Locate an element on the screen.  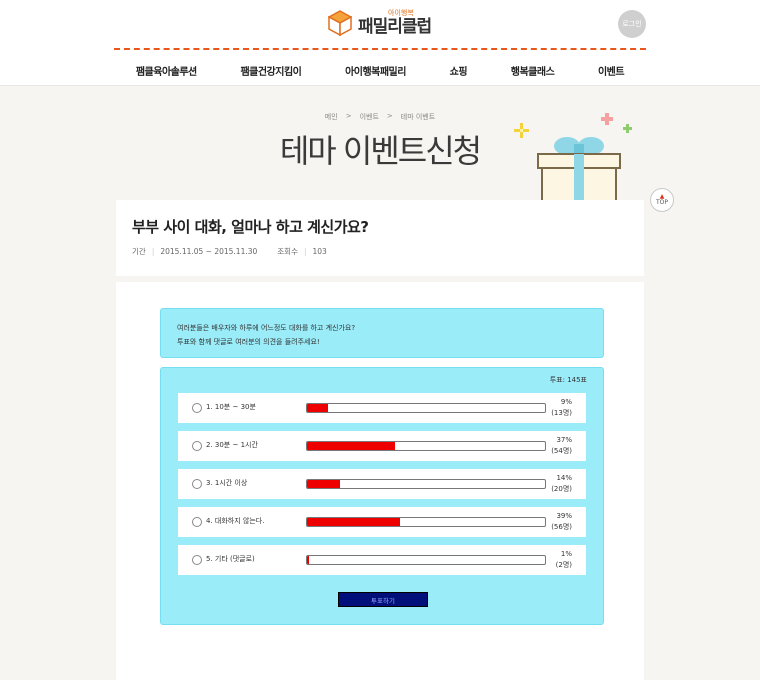
option-stats: 14% (20명) is located at coordinates (561, 484).